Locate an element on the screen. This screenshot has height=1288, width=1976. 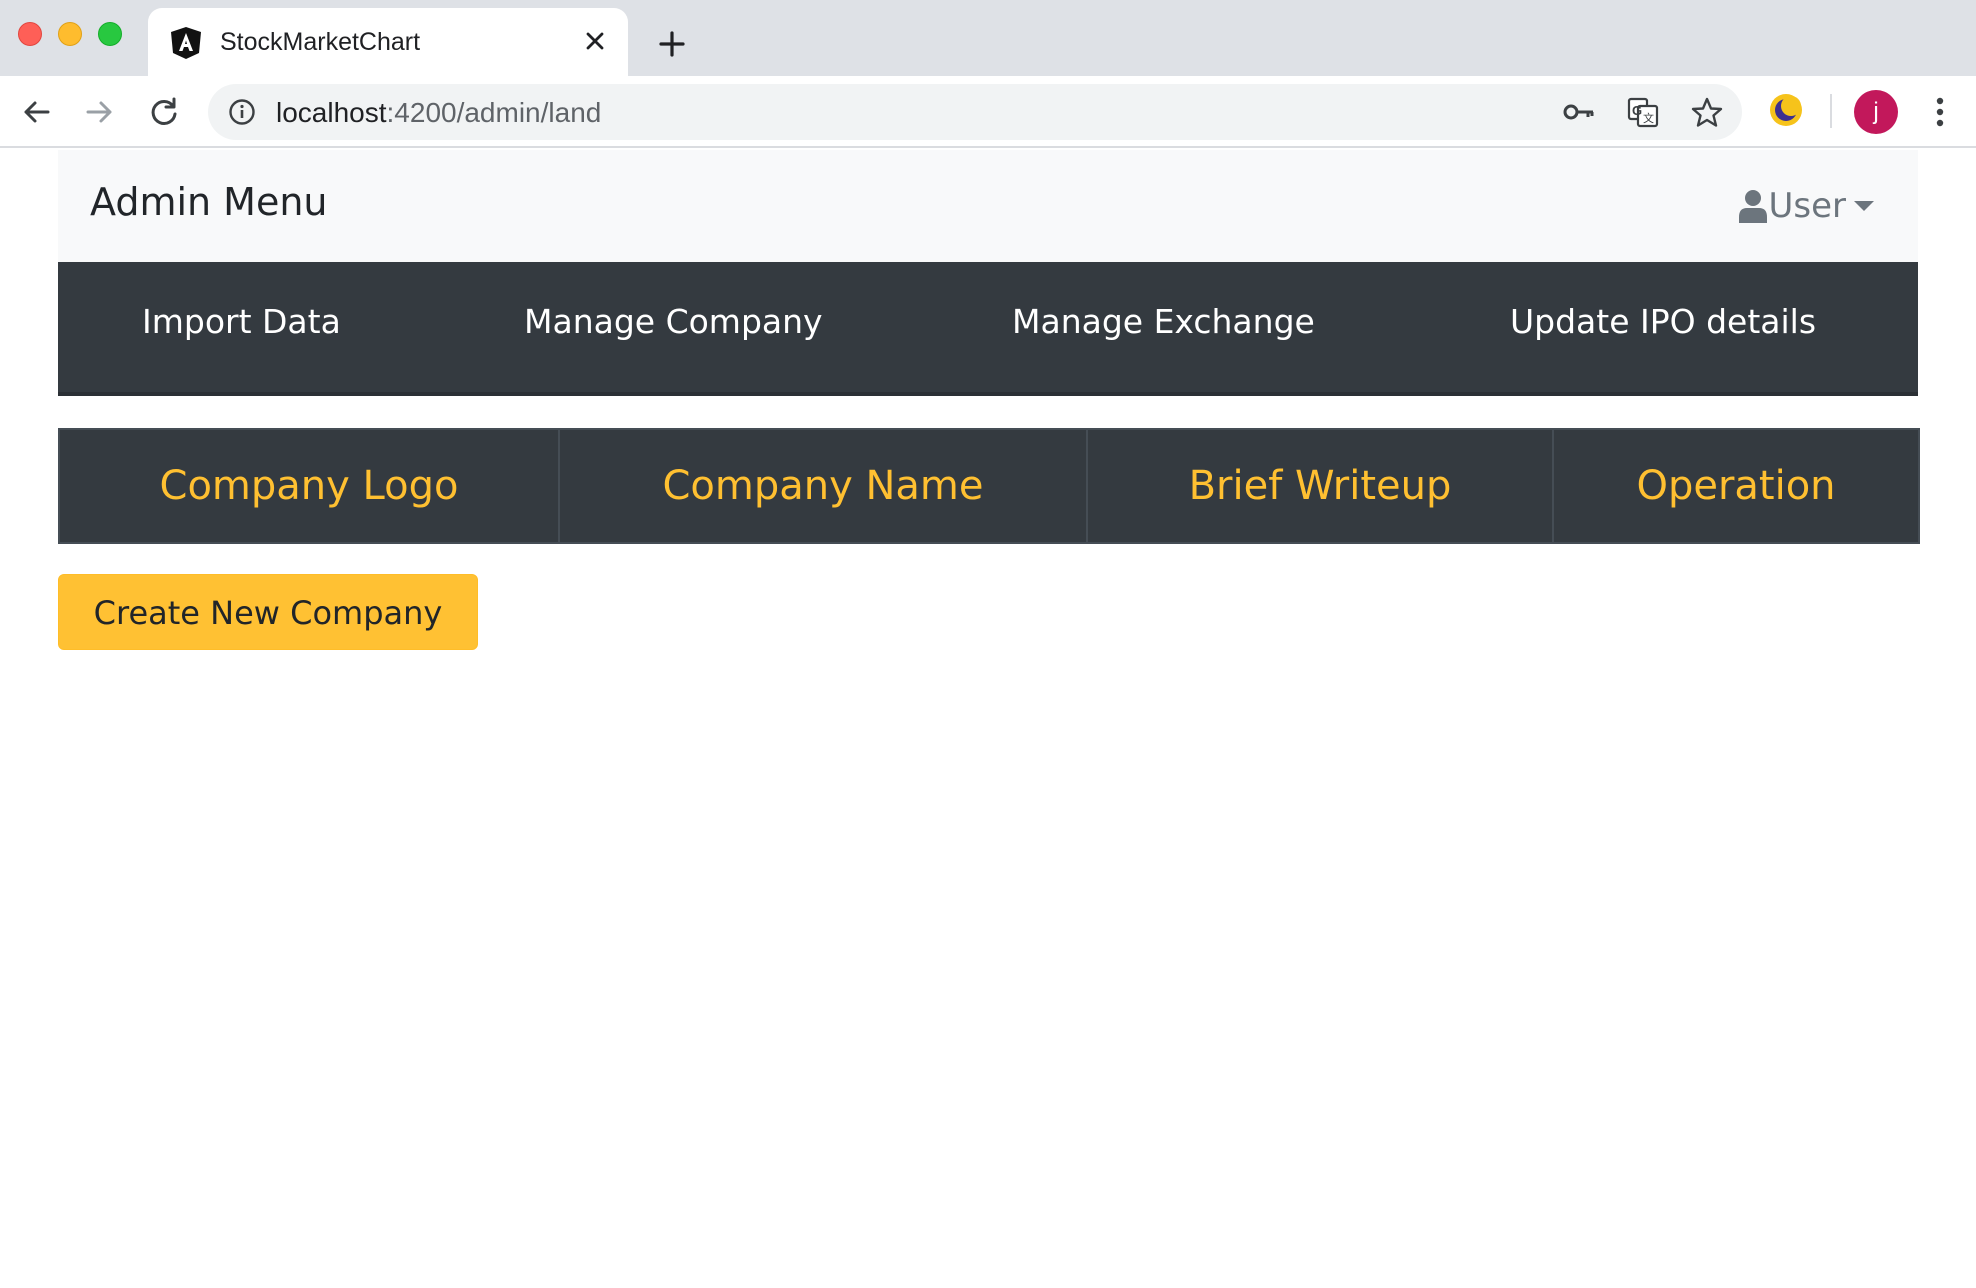
url-text: localhost:4200/admin/land is located at coordinates (438, 113).